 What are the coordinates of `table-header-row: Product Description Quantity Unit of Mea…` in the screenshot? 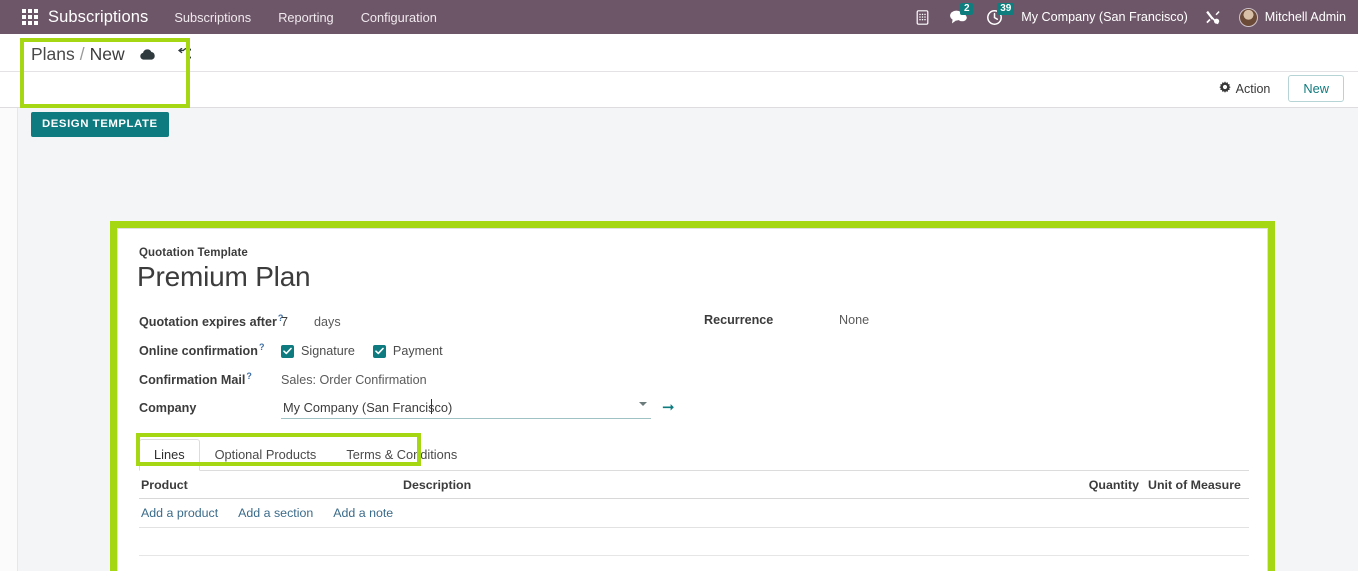 It's located at (694, 485).